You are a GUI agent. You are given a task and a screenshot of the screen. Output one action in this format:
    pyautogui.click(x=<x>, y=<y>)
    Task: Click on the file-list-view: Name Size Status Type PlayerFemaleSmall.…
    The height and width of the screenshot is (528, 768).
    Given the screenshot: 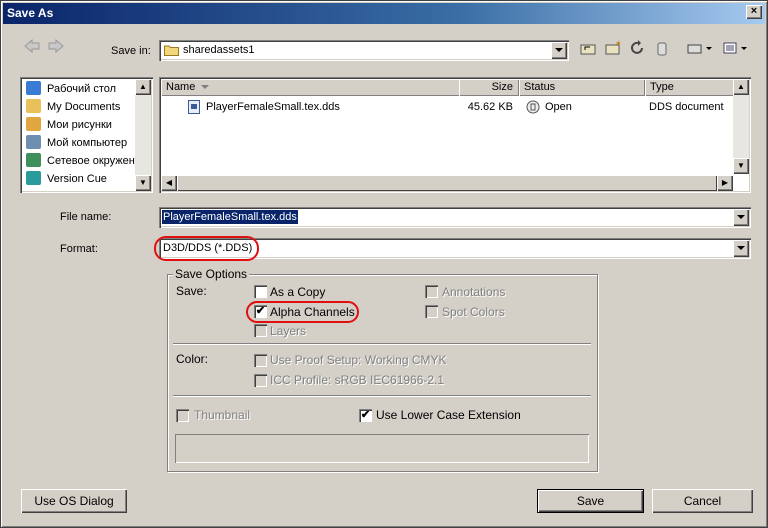 What is the action you would take?
    pyautogui.click(x=447, y=126)
    